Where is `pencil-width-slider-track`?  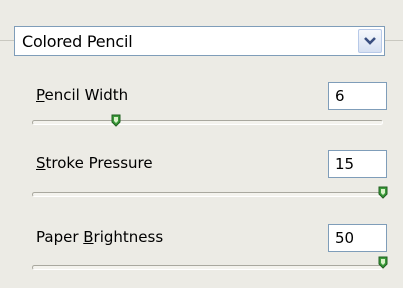
pencil-width-slider-track is located at coordinates (207, 122).